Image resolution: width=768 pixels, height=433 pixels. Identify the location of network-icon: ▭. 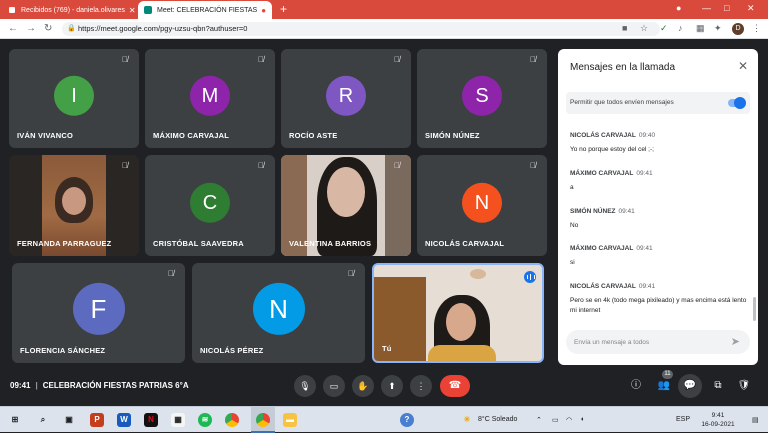
(555, 420).